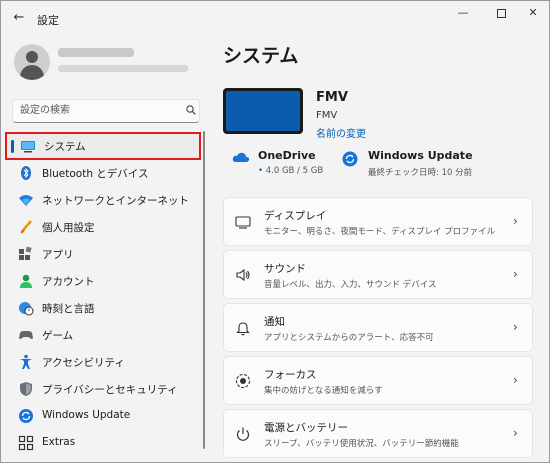  I want to click on bell-icon, so click(243, 329).